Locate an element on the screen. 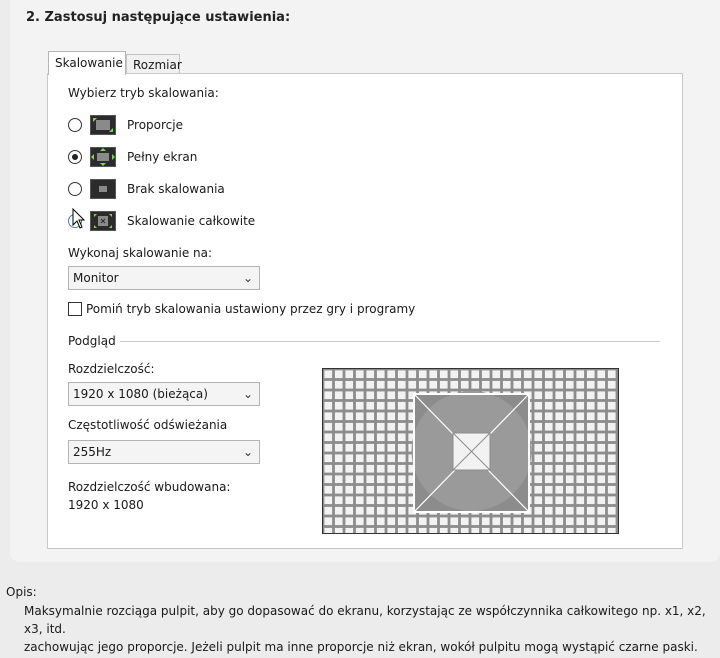 The height and width of the screenshot is (658, 720). preview-test-pattern is located at coordinates (470, 451).